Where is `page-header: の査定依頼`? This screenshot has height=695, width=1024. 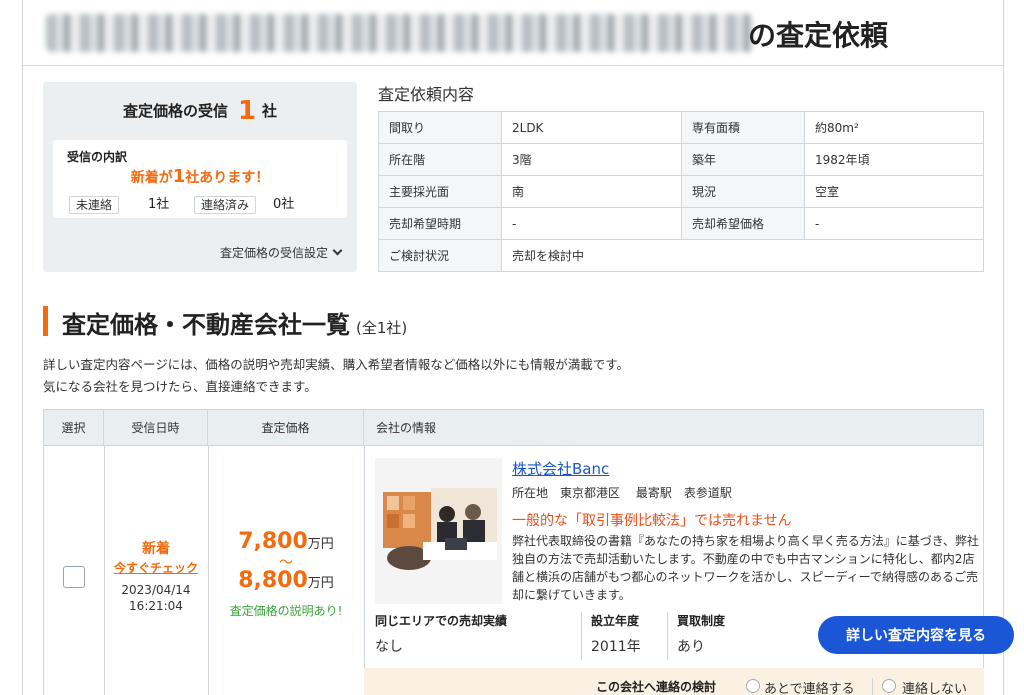 page-header: の査定依頼 is located at coordinates (513, 33).